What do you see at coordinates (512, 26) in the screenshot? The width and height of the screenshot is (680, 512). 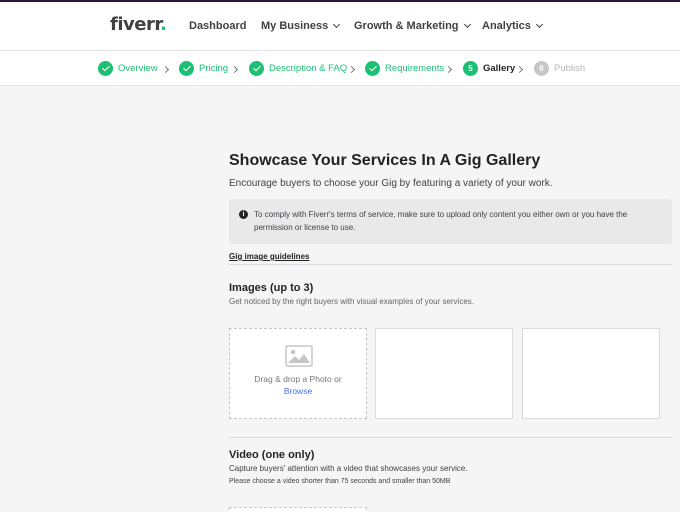 I see `nav-analytics: Analytics` at bounding box center [512, 26].